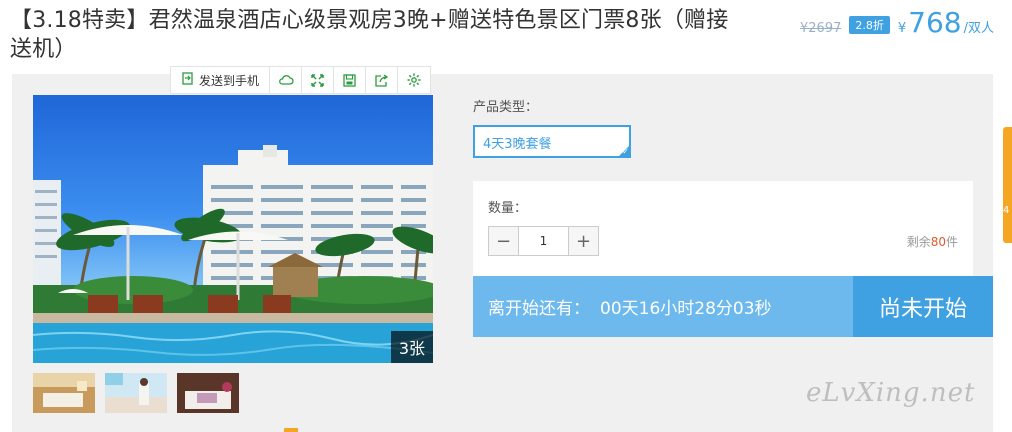  I want to click on check-icon: ✓, so click(625, 151).